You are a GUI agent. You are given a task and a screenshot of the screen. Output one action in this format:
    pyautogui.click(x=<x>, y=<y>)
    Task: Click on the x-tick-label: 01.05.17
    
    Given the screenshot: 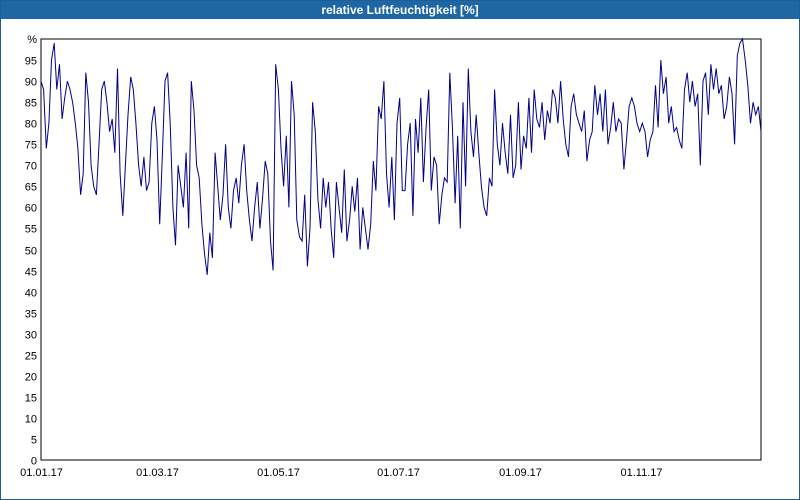 What is the action you would take?
    pyautogui.click(x=278, y=473)
    